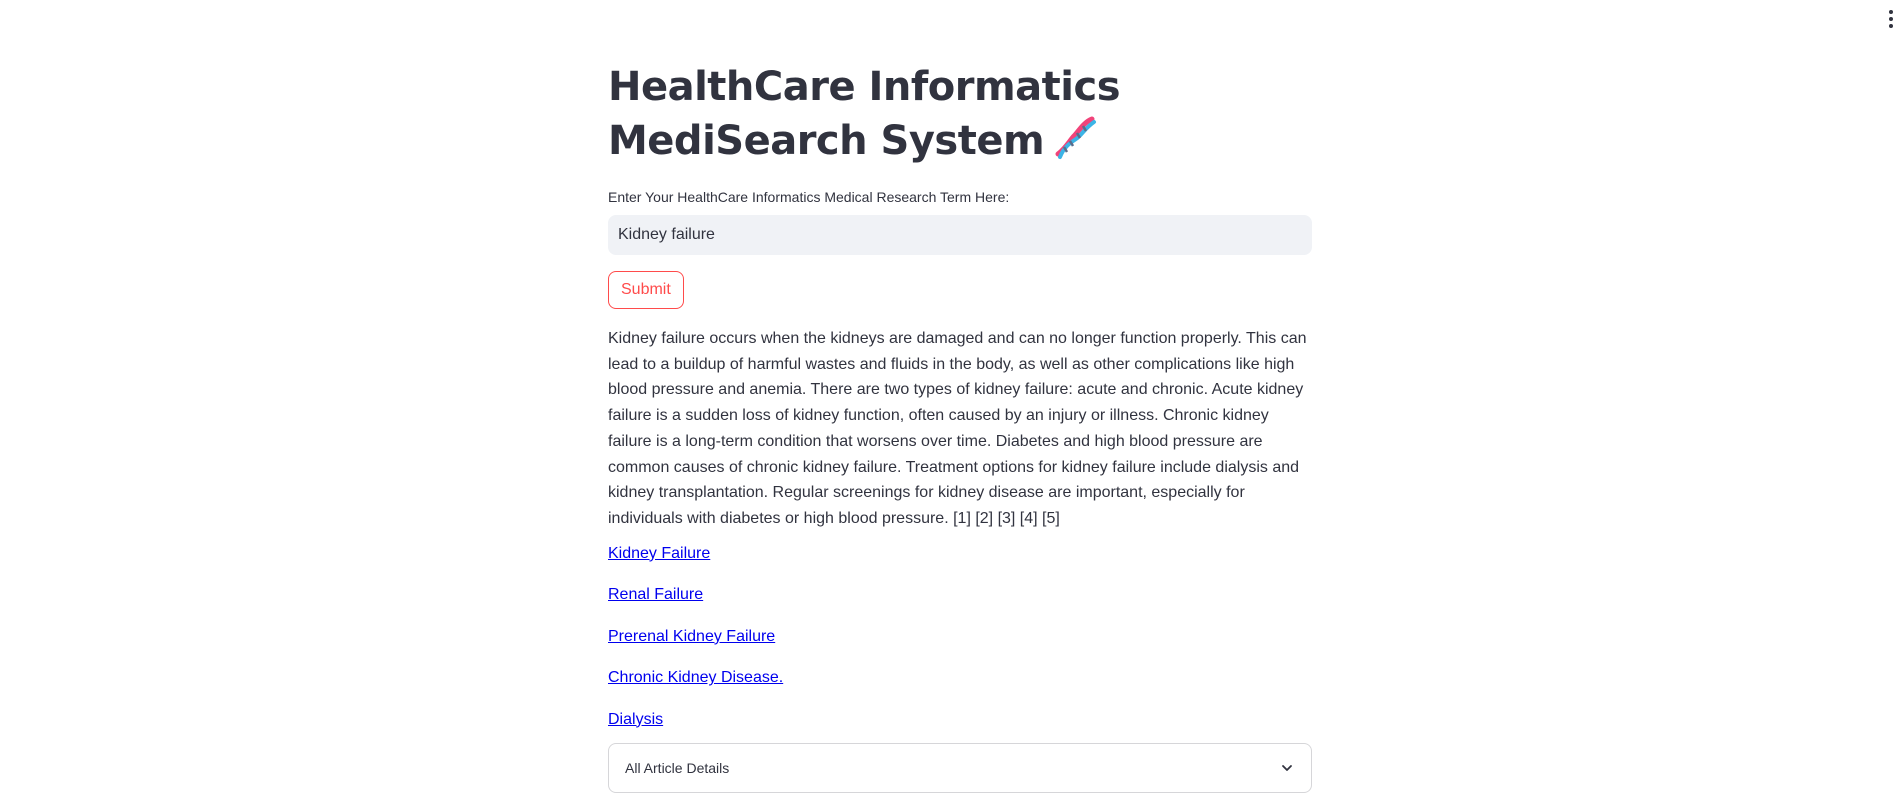 The width and height of the screenshot is (1902, 808). What do you see at coordinates (695, 678) in the screenshot?
I see `link-chronic-kidney-disease: Chronic Kidney Disease.` at bounding box center [695, 678].